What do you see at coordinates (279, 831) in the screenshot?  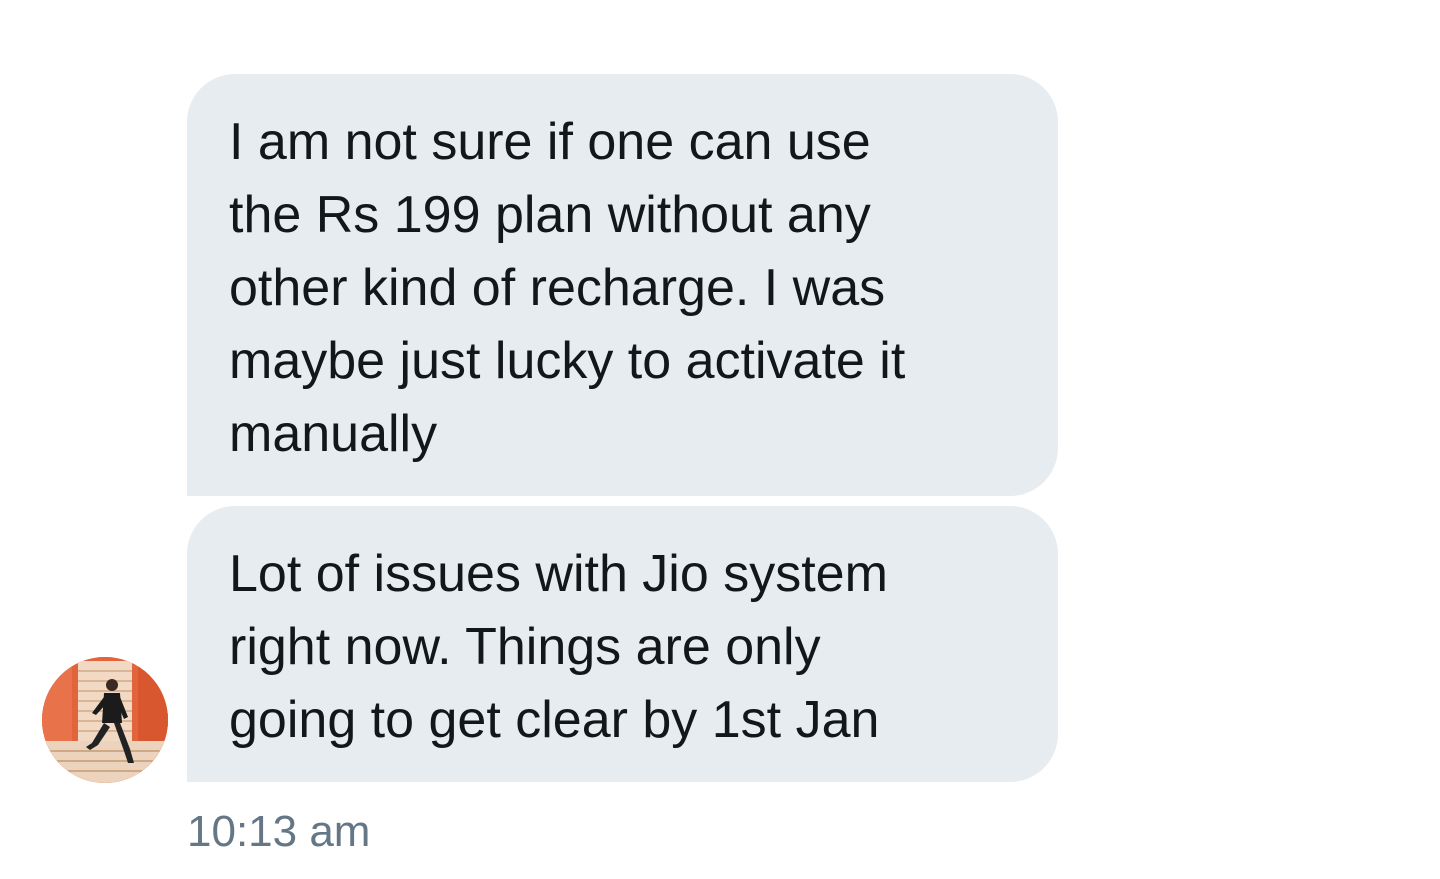 I see `message-timestamp: 10:13 am` at bounding box center [279, 831].